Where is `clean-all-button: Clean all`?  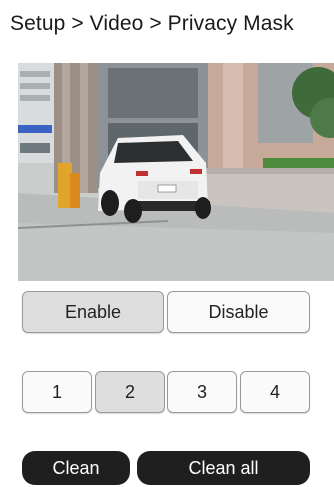 clean-all-button: Clean all is located at coordinates (223, 468).